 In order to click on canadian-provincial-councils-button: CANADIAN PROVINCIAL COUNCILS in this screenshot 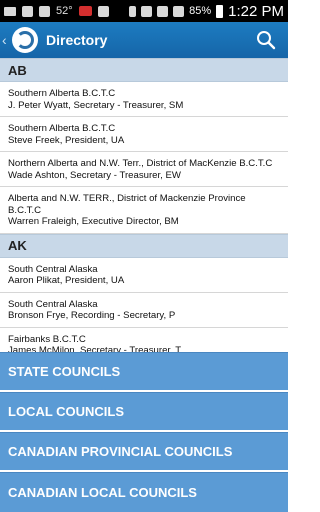, I will do `click(144, 451)`.